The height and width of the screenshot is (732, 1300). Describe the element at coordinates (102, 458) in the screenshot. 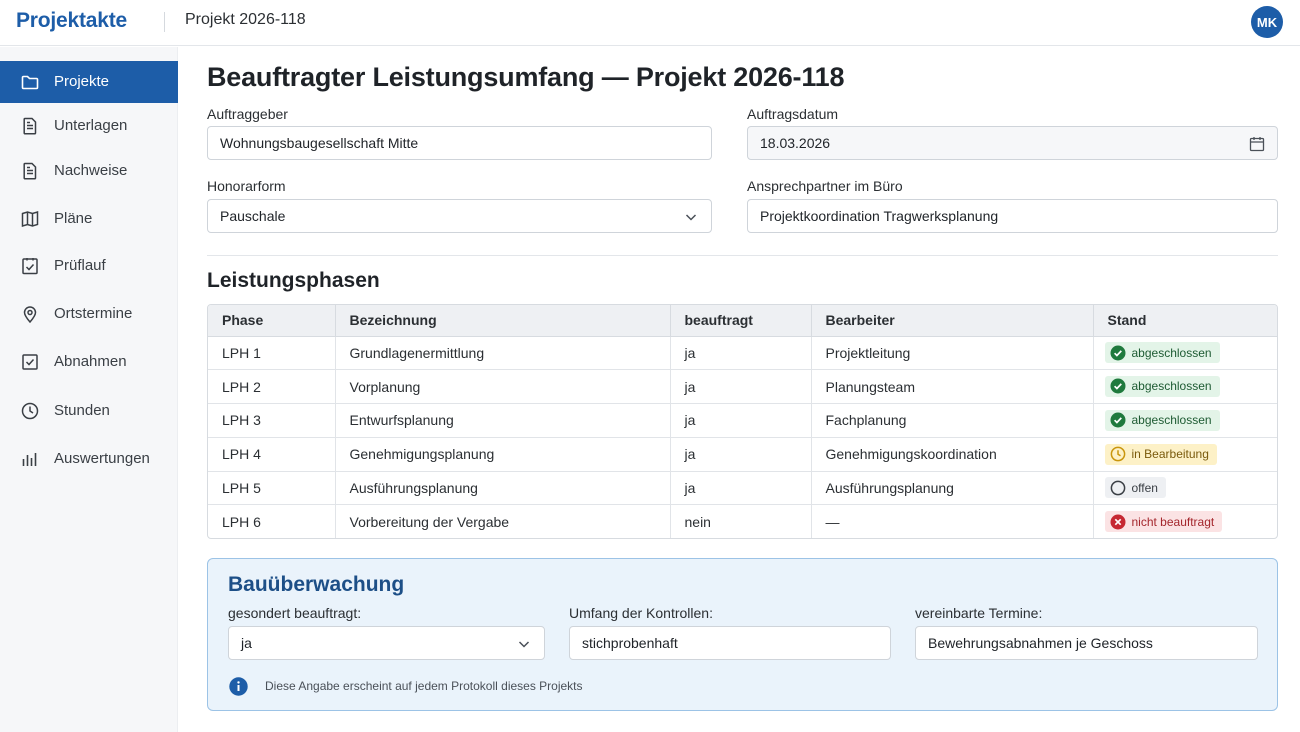

I see `sidebar-item-label: Auswertungen` at that location.